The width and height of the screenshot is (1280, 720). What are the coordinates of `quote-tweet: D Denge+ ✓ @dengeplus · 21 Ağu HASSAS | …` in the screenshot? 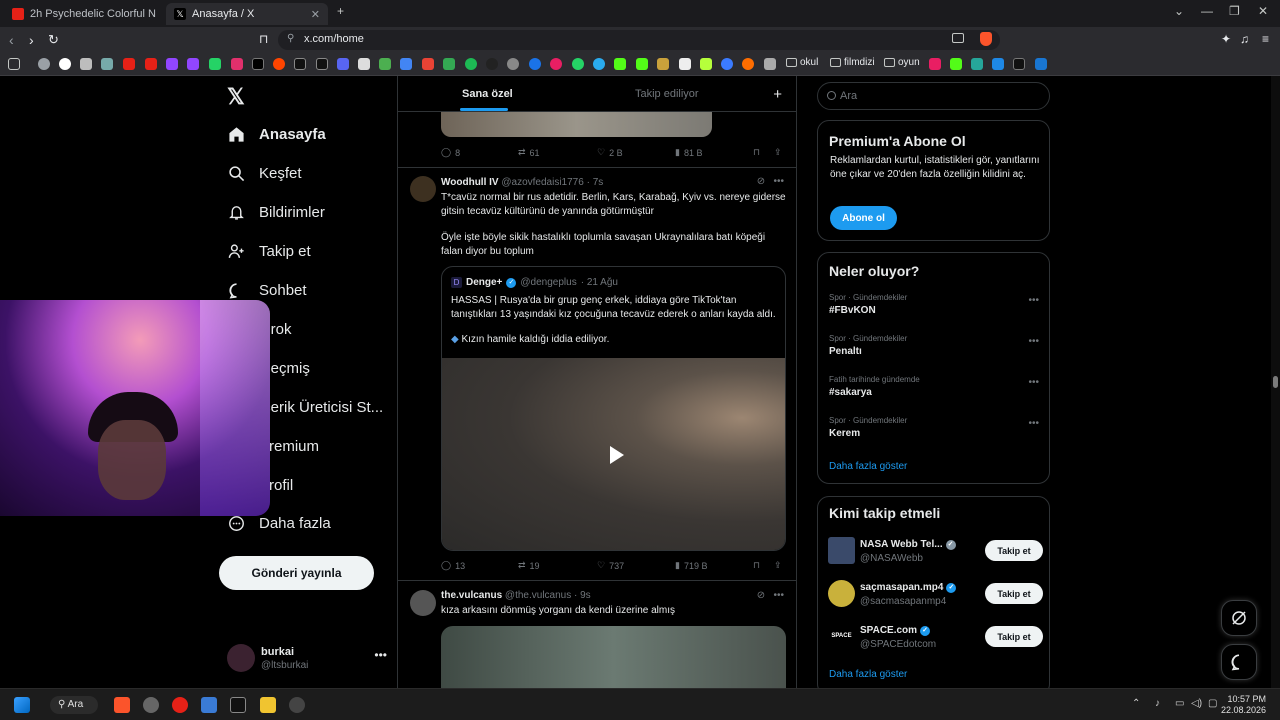 It's located at (613, 408).